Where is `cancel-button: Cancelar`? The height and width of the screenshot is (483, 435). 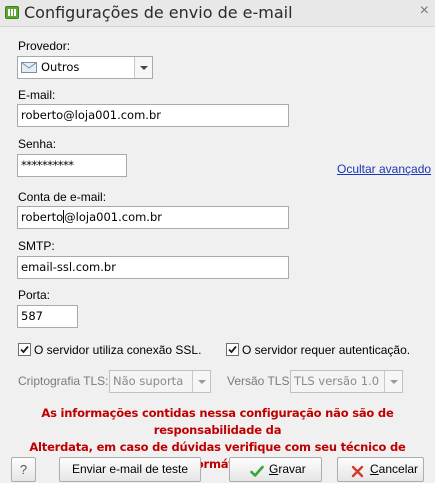
cancel-button: Cancelar is located at coordinates (380, 469).